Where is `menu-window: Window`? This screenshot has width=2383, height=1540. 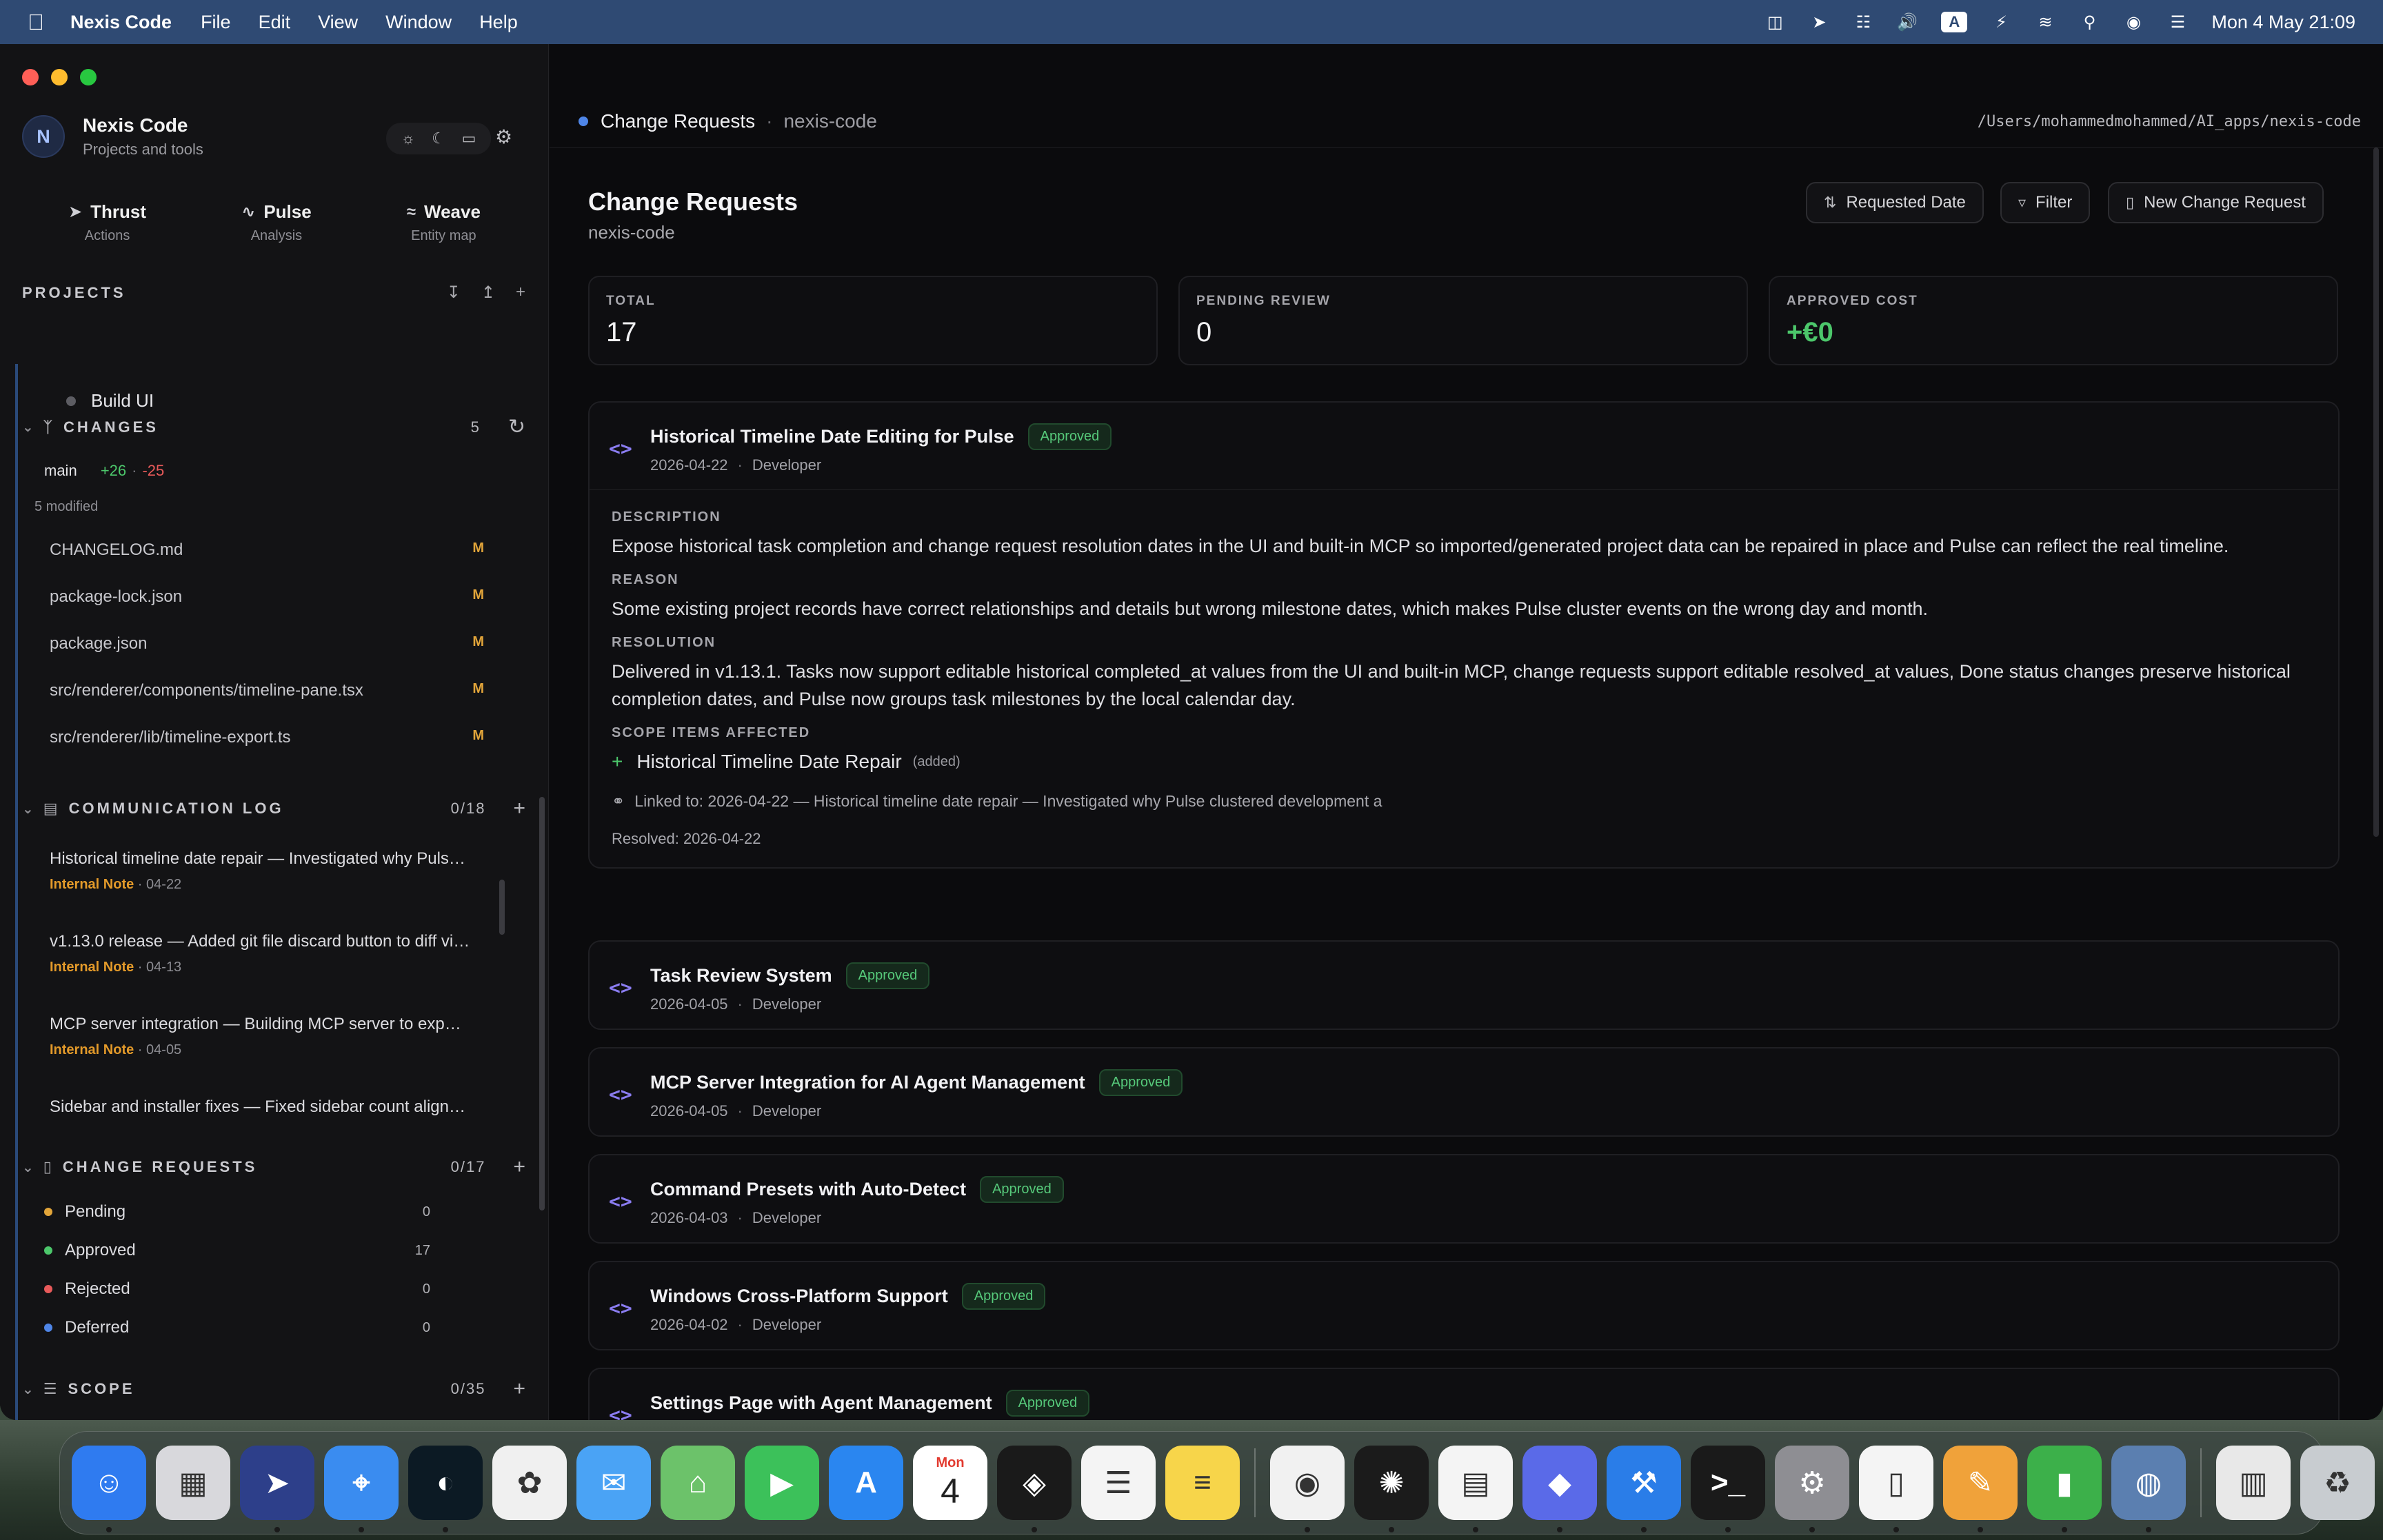 menu-window: Window is located at coordinates (418, 22).